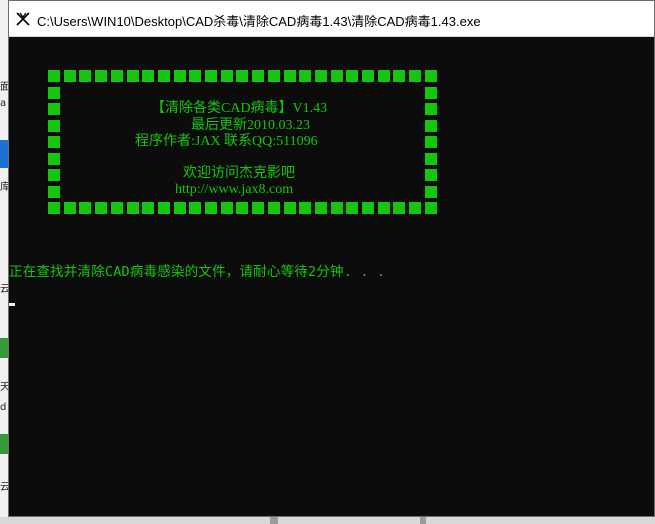 Image resolution: width=655 pixels, height=524 pixels. I want to click on desktop-fragment: a, so click(3, 103).